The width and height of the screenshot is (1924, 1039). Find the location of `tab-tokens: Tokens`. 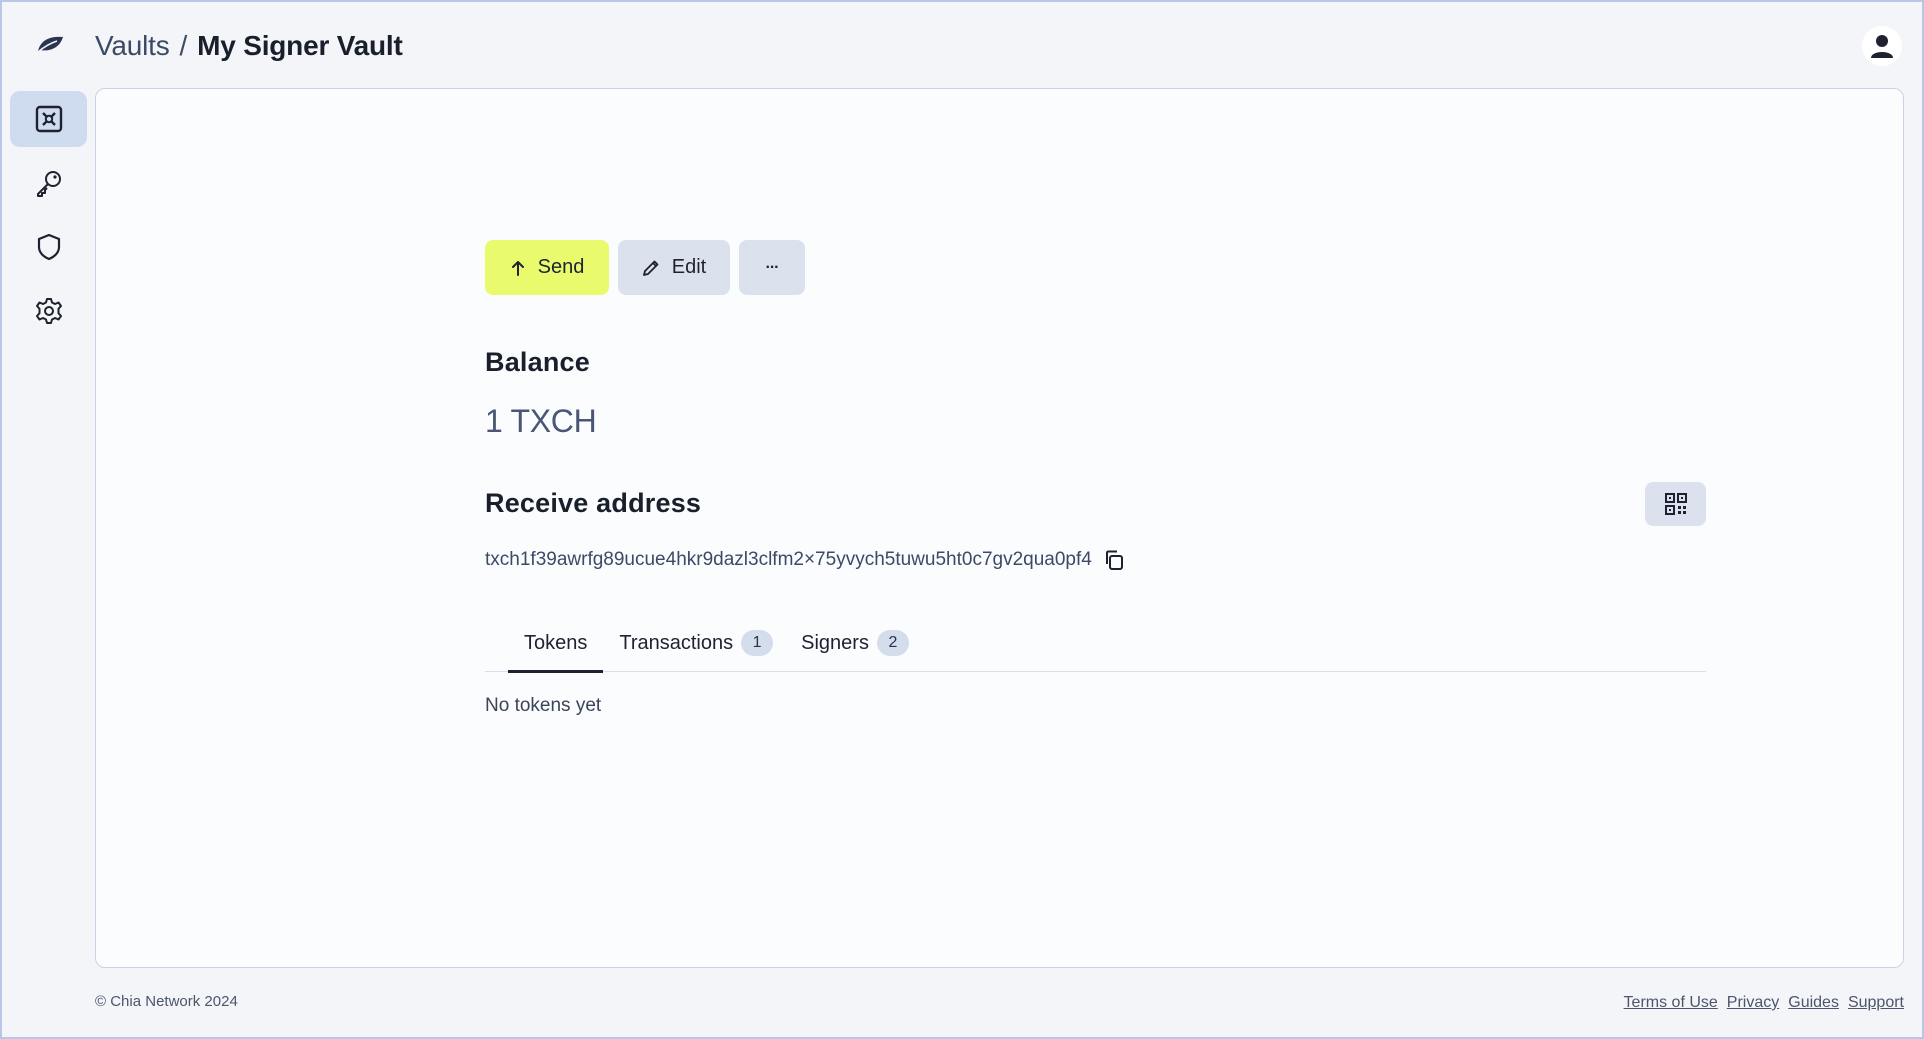

tab-tokens: Tokens is located at coordinates (556, 644).